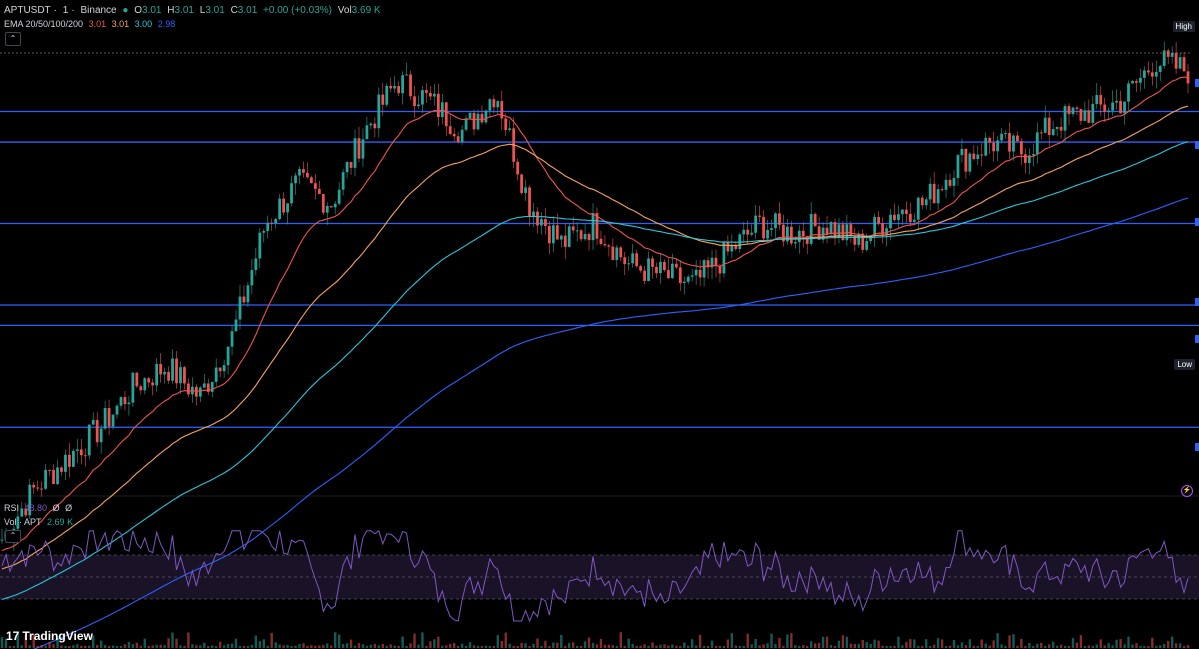 The image size is (1199, 649). Describe the element at coordinates (66, 10) in the screenshot. I see `interval-label: 1` at that location.